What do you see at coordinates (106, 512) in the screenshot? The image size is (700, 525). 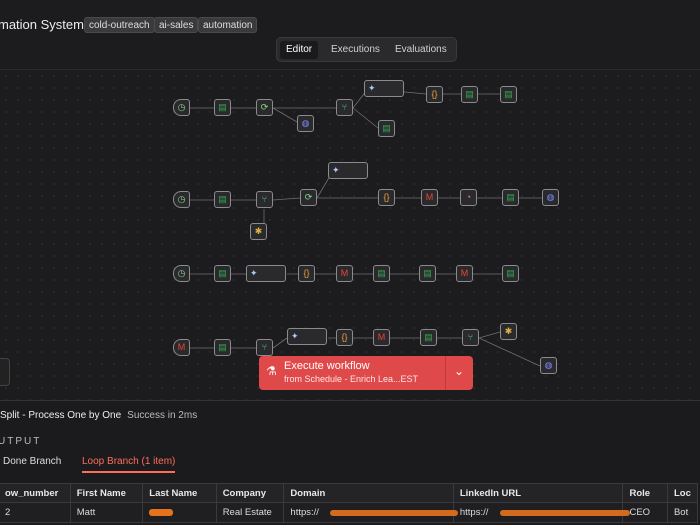 I see `cell-first-name: Matt` at bounding box center [106, 512].